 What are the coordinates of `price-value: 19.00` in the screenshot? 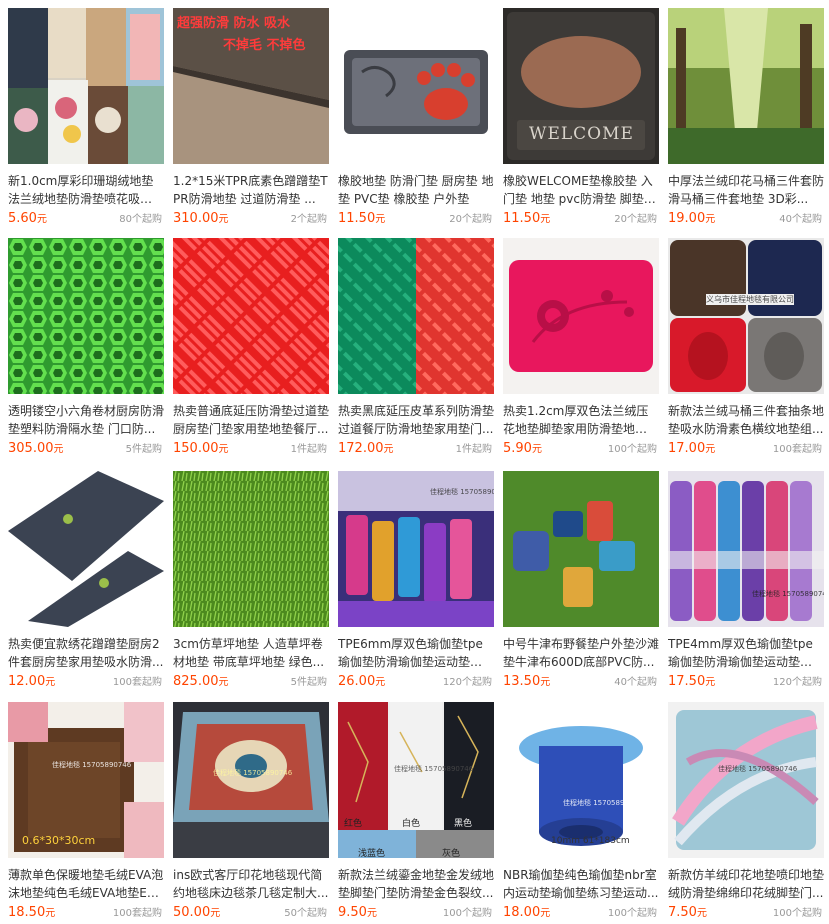 It's located at (687, 218).